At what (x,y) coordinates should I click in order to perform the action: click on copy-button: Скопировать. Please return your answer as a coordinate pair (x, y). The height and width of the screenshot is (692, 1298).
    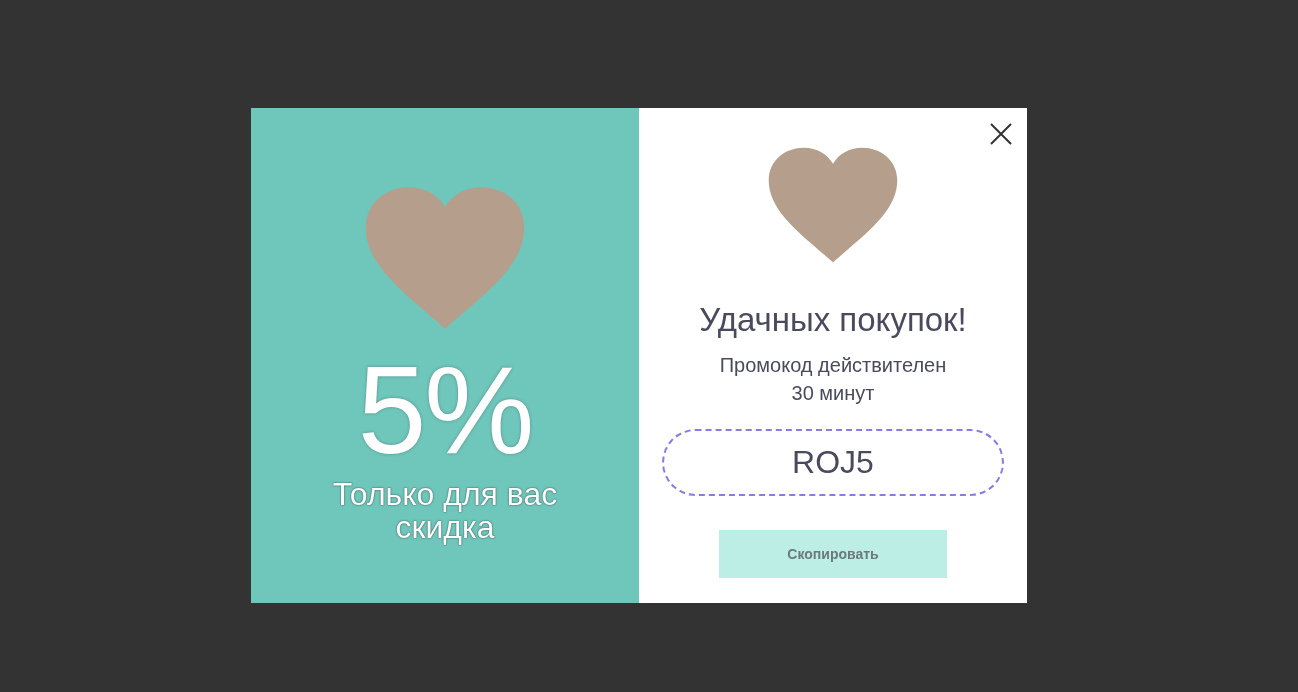
    Looking at the image, I should click on (833, 554).